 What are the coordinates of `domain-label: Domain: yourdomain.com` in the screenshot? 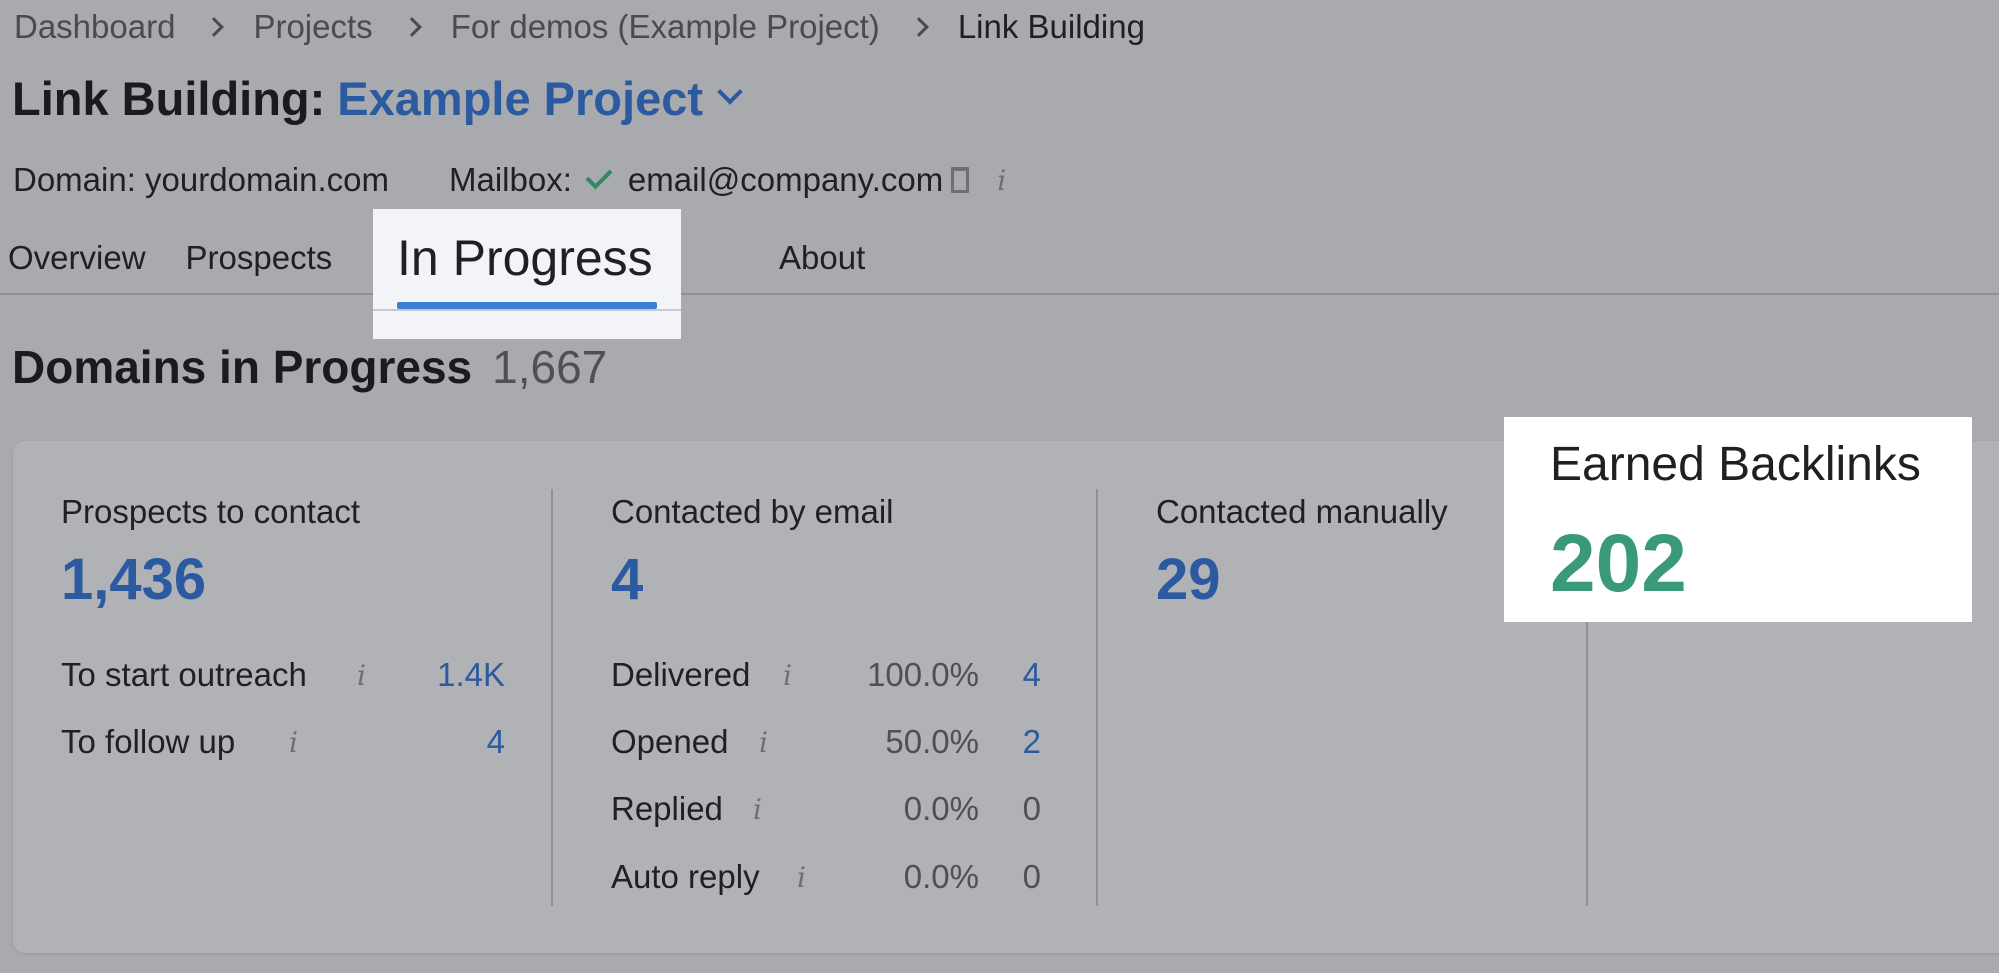 It's located at (201, 179).